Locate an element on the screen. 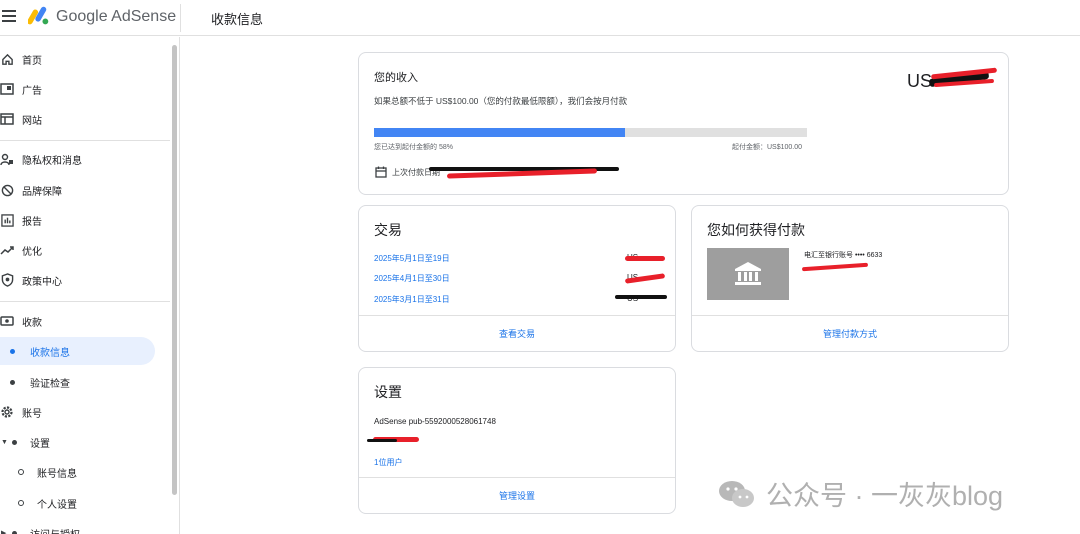  publisher-id: AdSense pub-5592000528061748 is located at coordinates (435, 421).